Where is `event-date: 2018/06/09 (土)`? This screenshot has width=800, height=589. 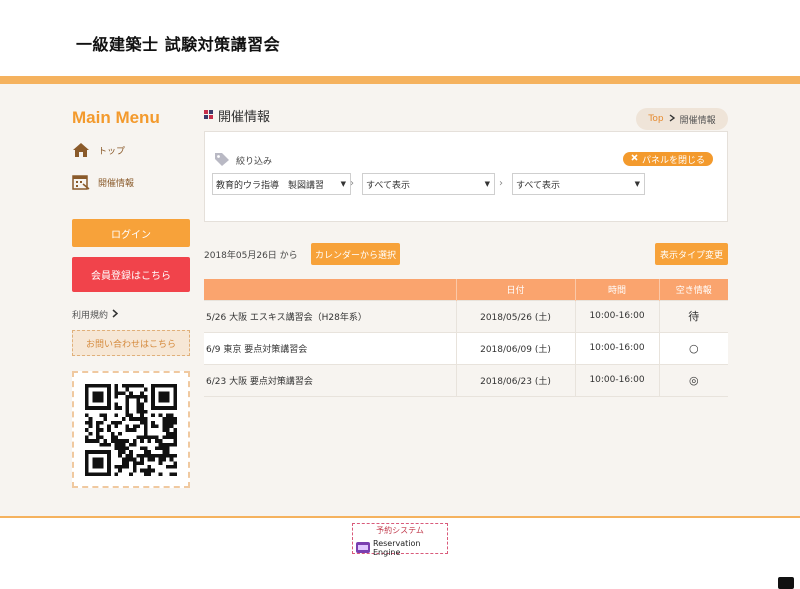
event-date: 2018/06/09 (土) is located at coordinates (515, 347).